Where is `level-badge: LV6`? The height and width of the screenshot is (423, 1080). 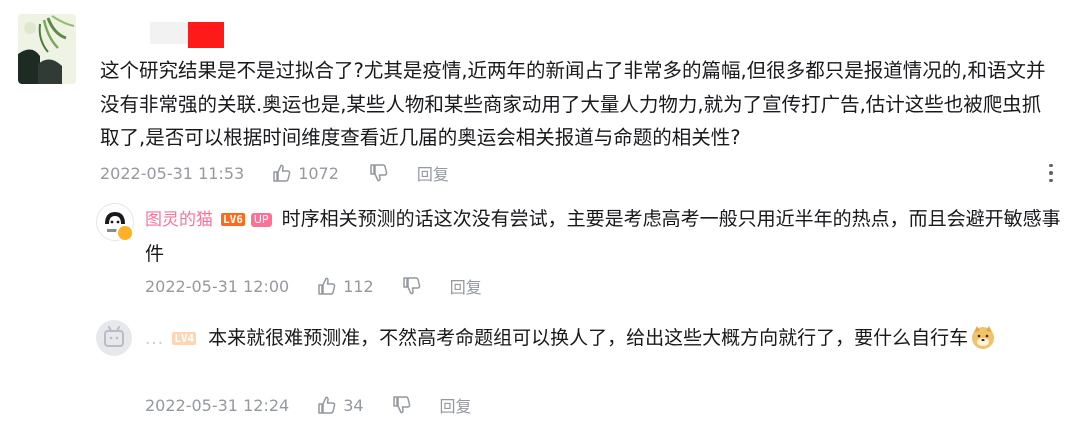 level-badge: LV6 is located at coordinates (233, 219).